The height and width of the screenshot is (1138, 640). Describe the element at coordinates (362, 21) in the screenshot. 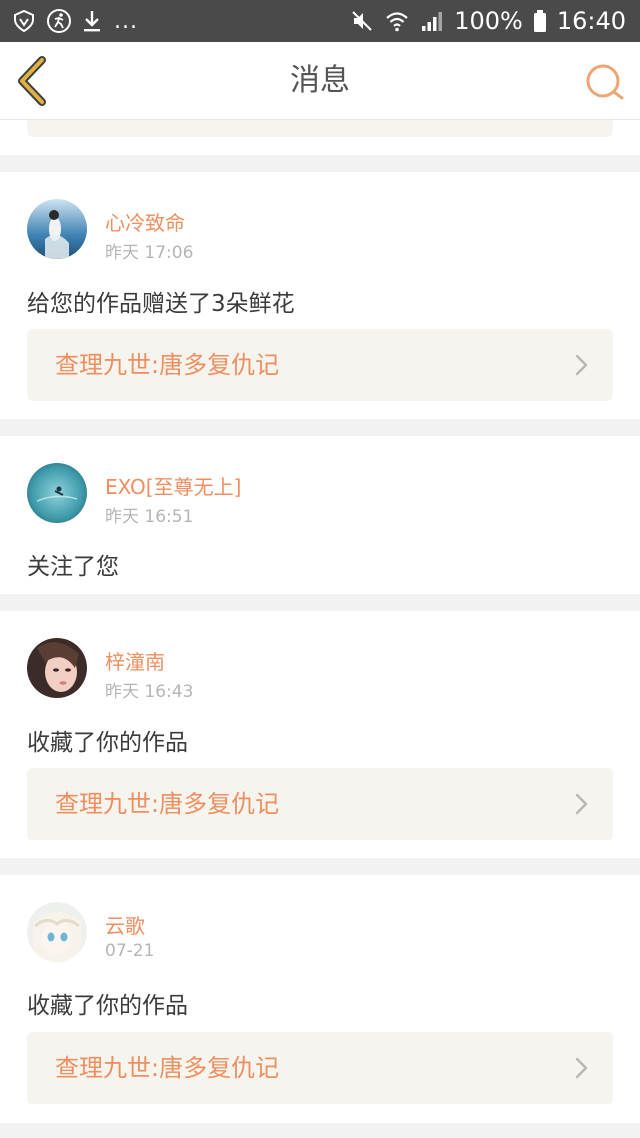

I see `mute-icon` at that location.